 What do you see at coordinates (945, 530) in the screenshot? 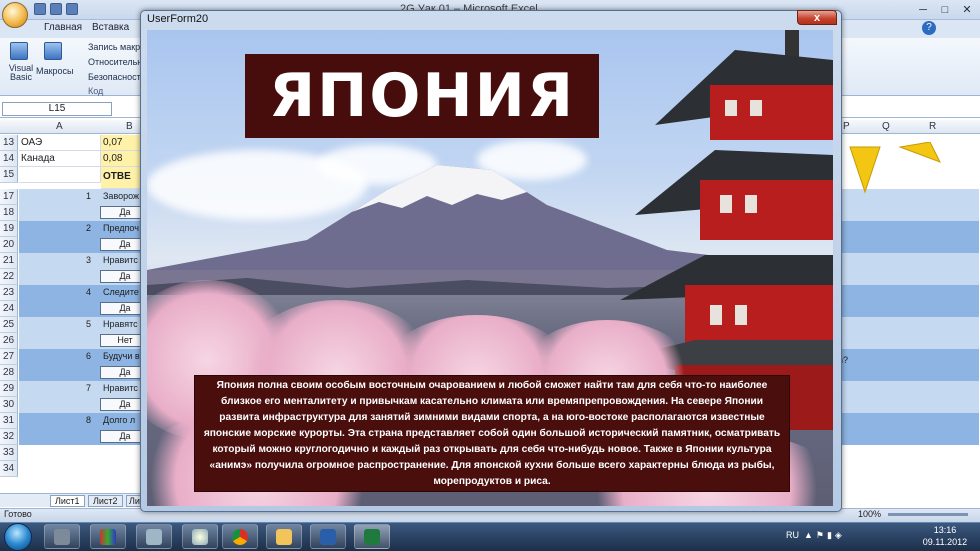
I see `clock-time: 13:16` at bounding box center [945, 530].